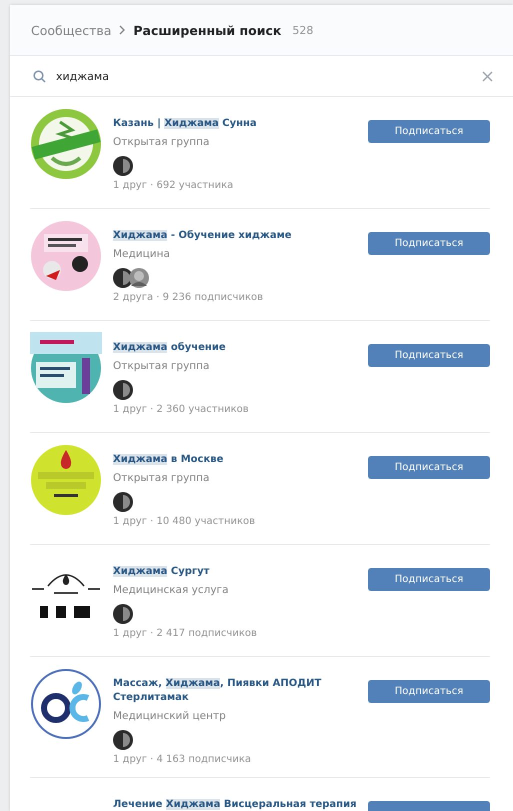 Image resolution: width=513 pixels, height=811 pixels. Describe the element at coordinates (223, 691) in the screenshot. I see `group-title-link: Массаж, Хиджама, Пиявки АПОДИТ Стерлитамак` at that location.